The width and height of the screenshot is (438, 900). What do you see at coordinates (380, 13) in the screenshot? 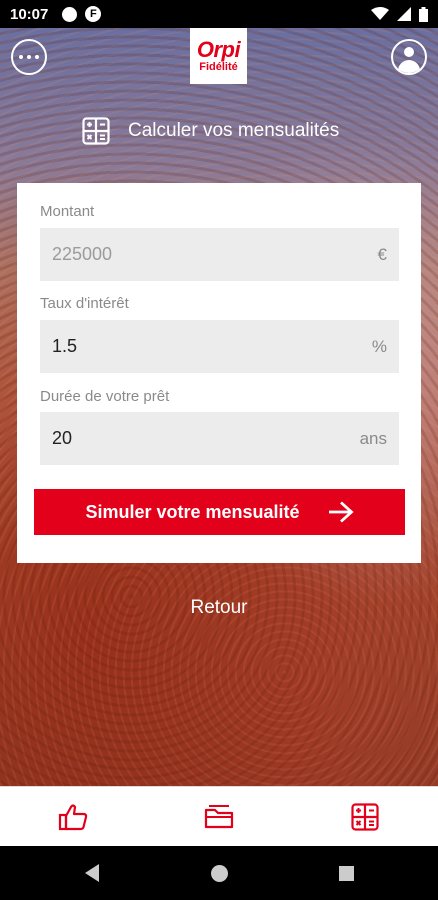
I see `wifi-icon` at bounding box center [380, 13].